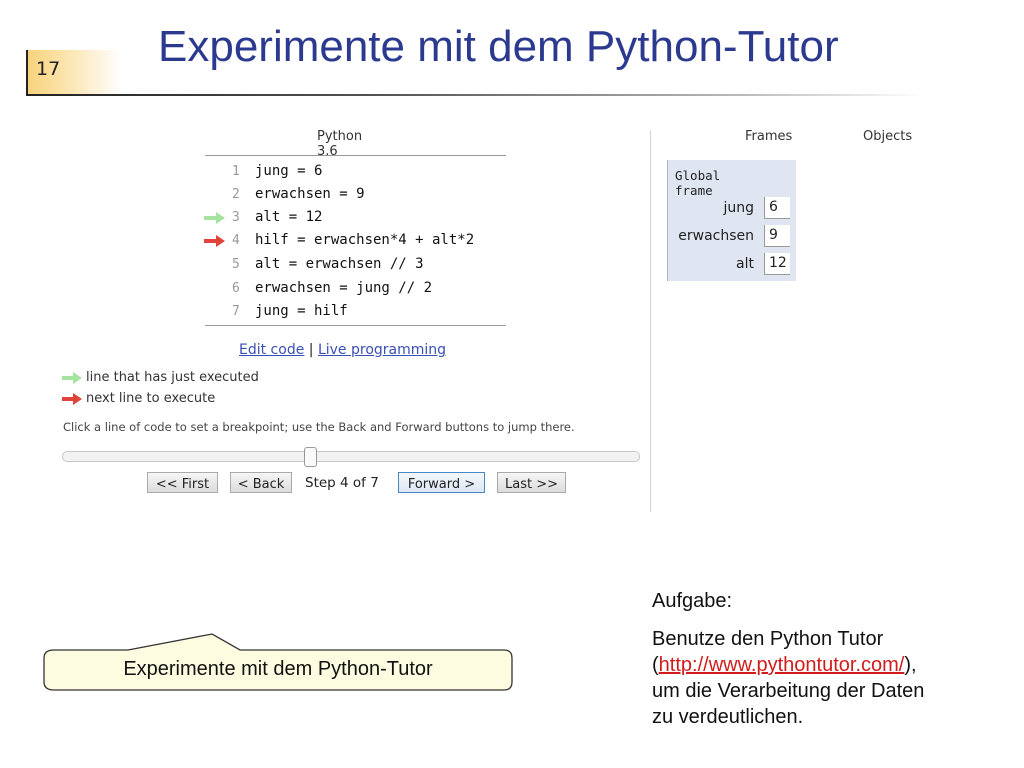 Image resolution: width=1024 pixels, height=768 pixels. Describe the element at coordinates (498, 46) in the screenshot. I see `slide-title: Experimente mit dem Python-Tutor` at that location.